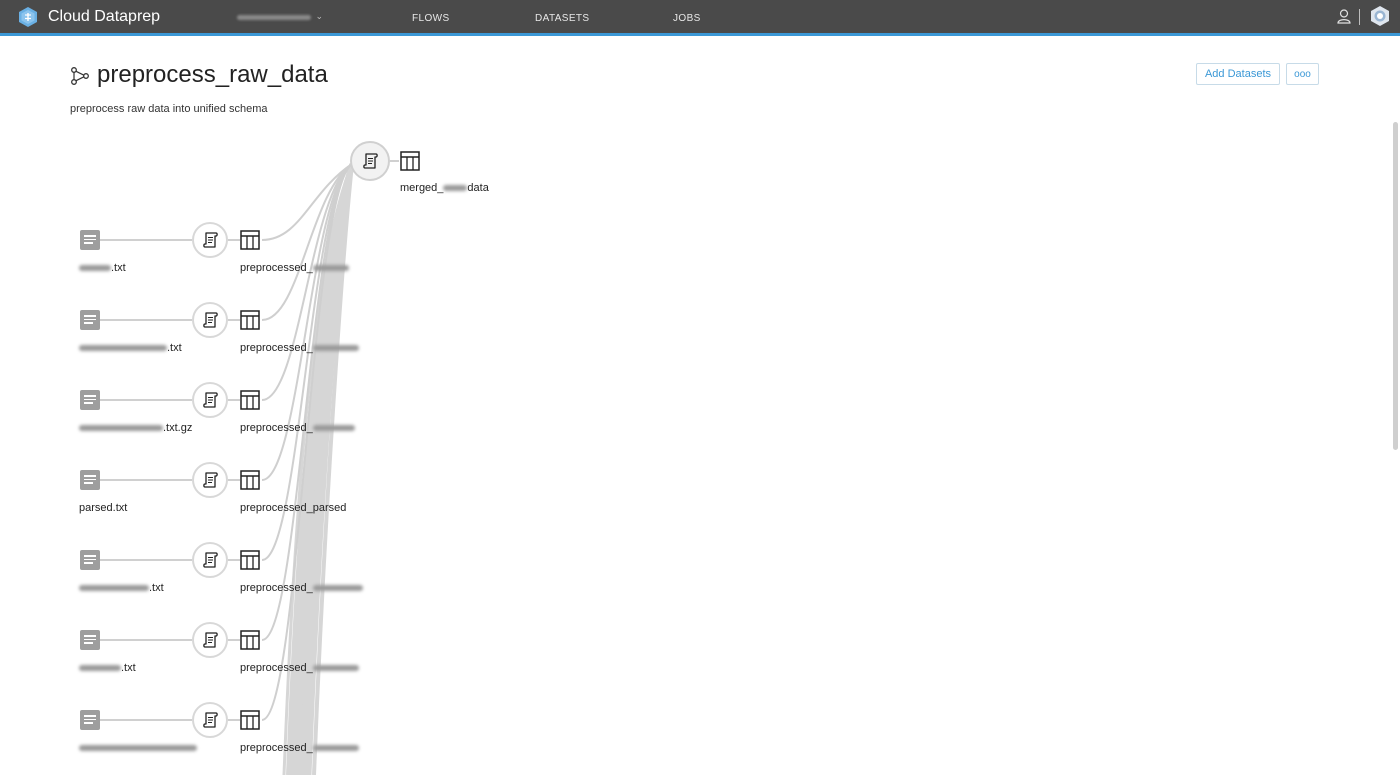 This screenshot has width=1400, height=775. Describe the element at coordinates (178, 428) in the screenshot. I see `source-file-name: .txt.gz` at that location.